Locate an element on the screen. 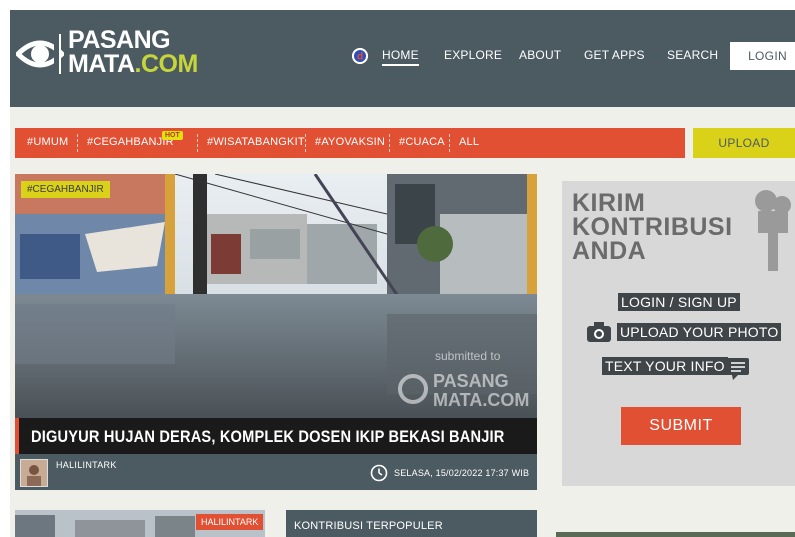  eye-logo-icon is located at coordinates (40, 54).